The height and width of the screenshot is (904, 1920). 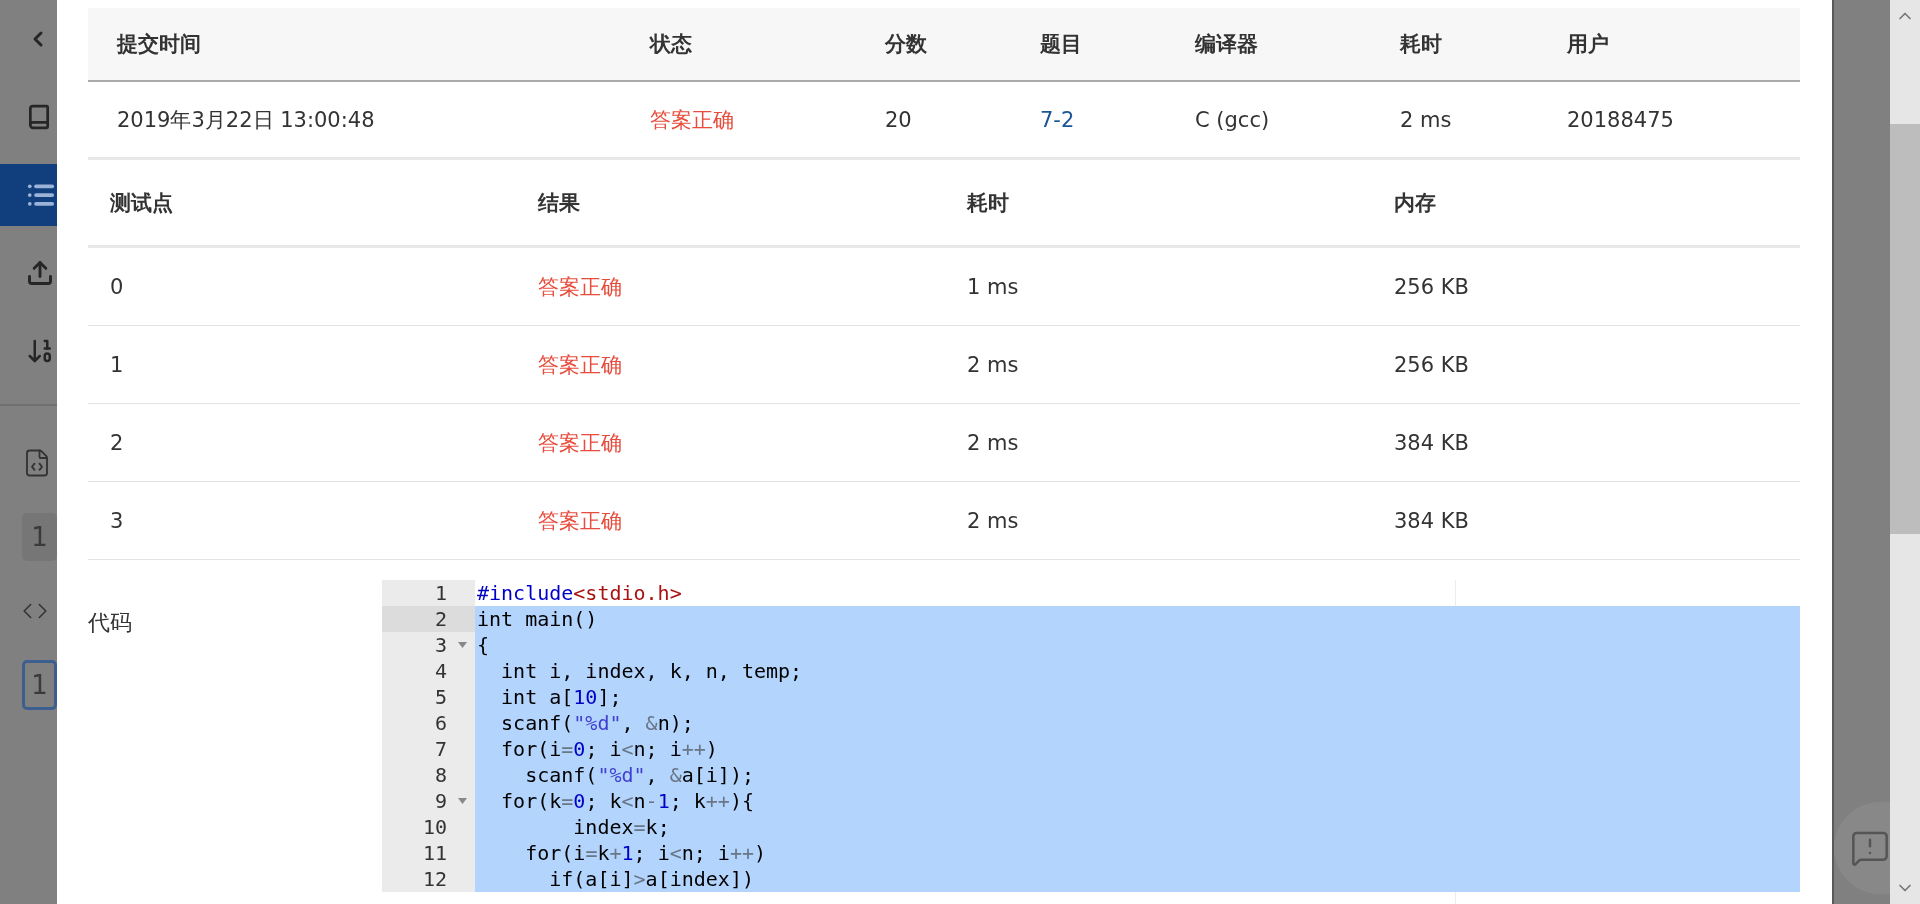 I want to click on count-tab: 1, so click(x=39, y=537).